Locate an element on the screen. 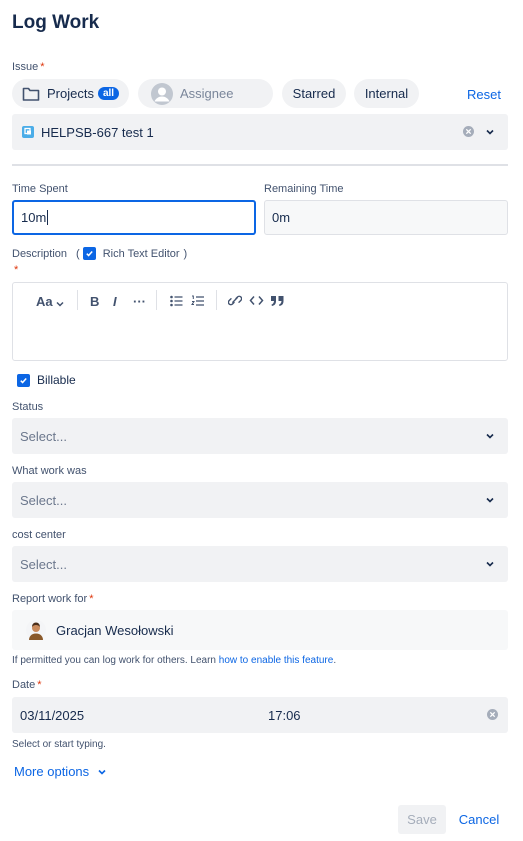  time-input: 17:06 is located at coordinates (284, 715).